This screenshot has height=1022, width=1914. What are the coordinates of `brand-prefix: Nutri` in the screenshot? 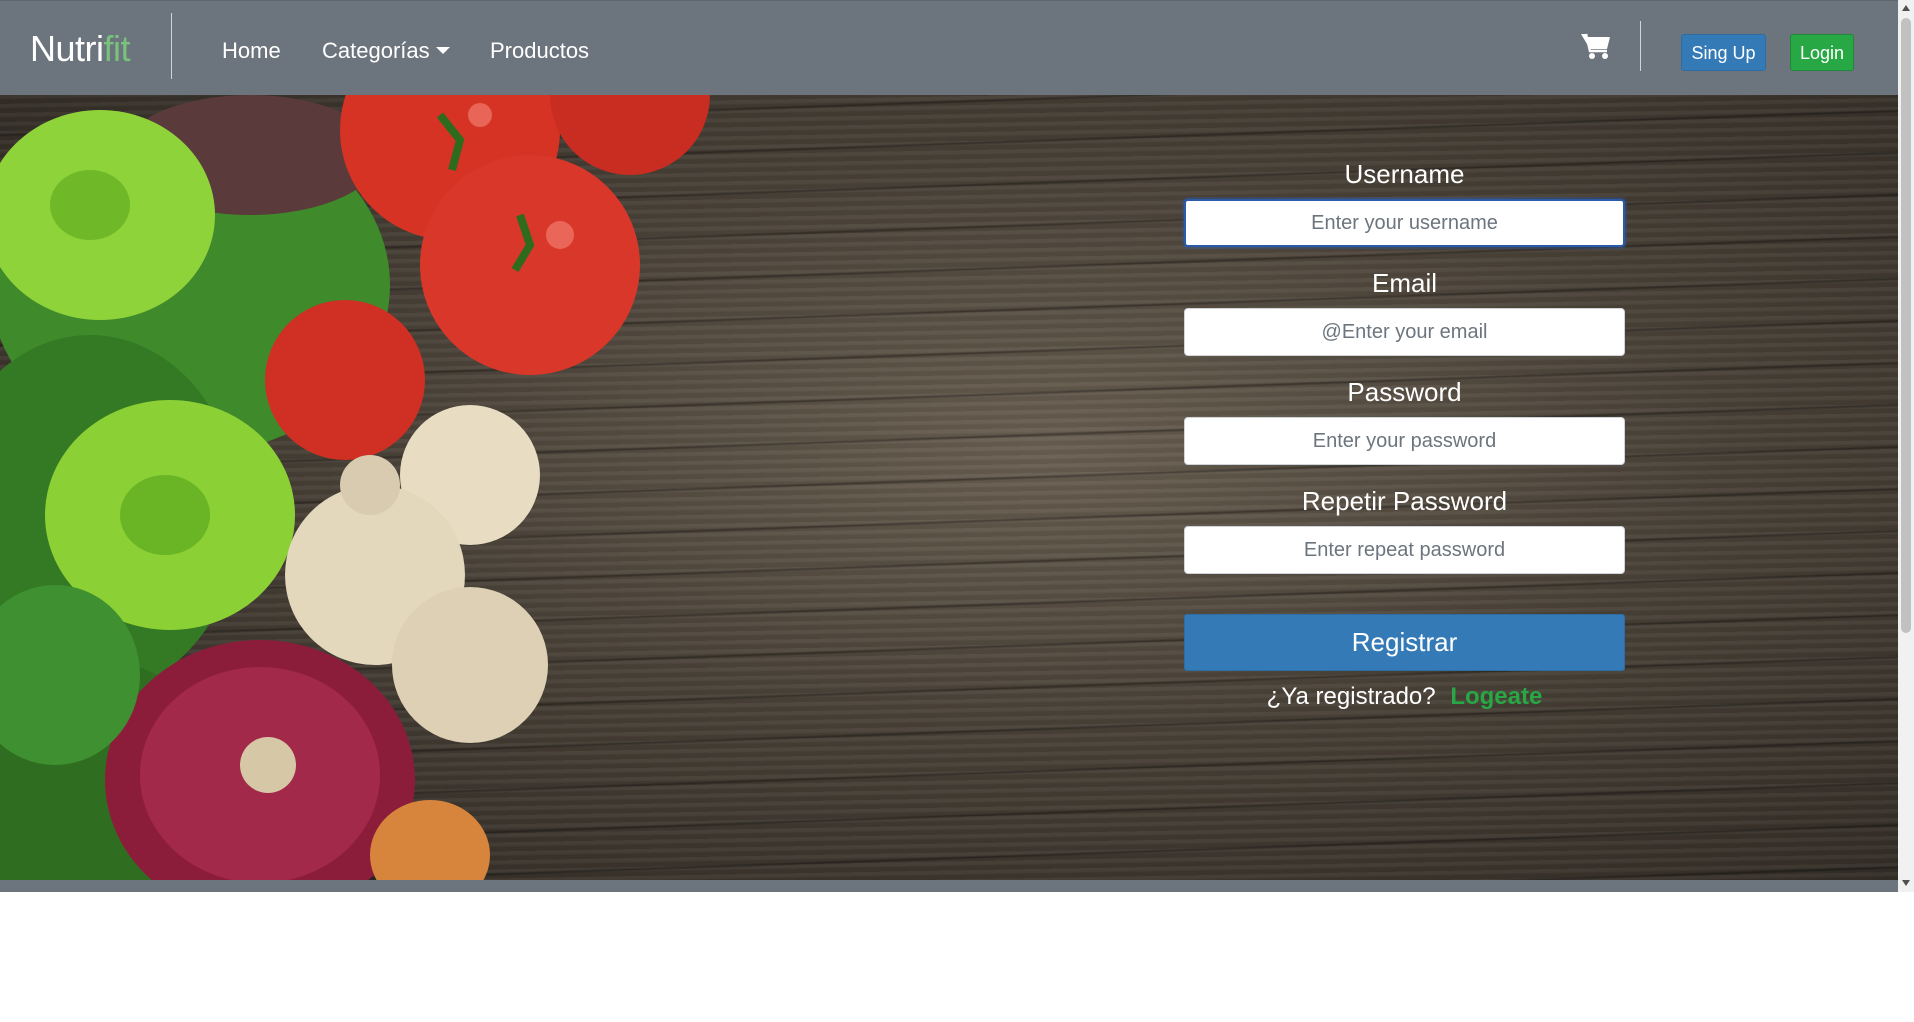 It's located at (67, 48).